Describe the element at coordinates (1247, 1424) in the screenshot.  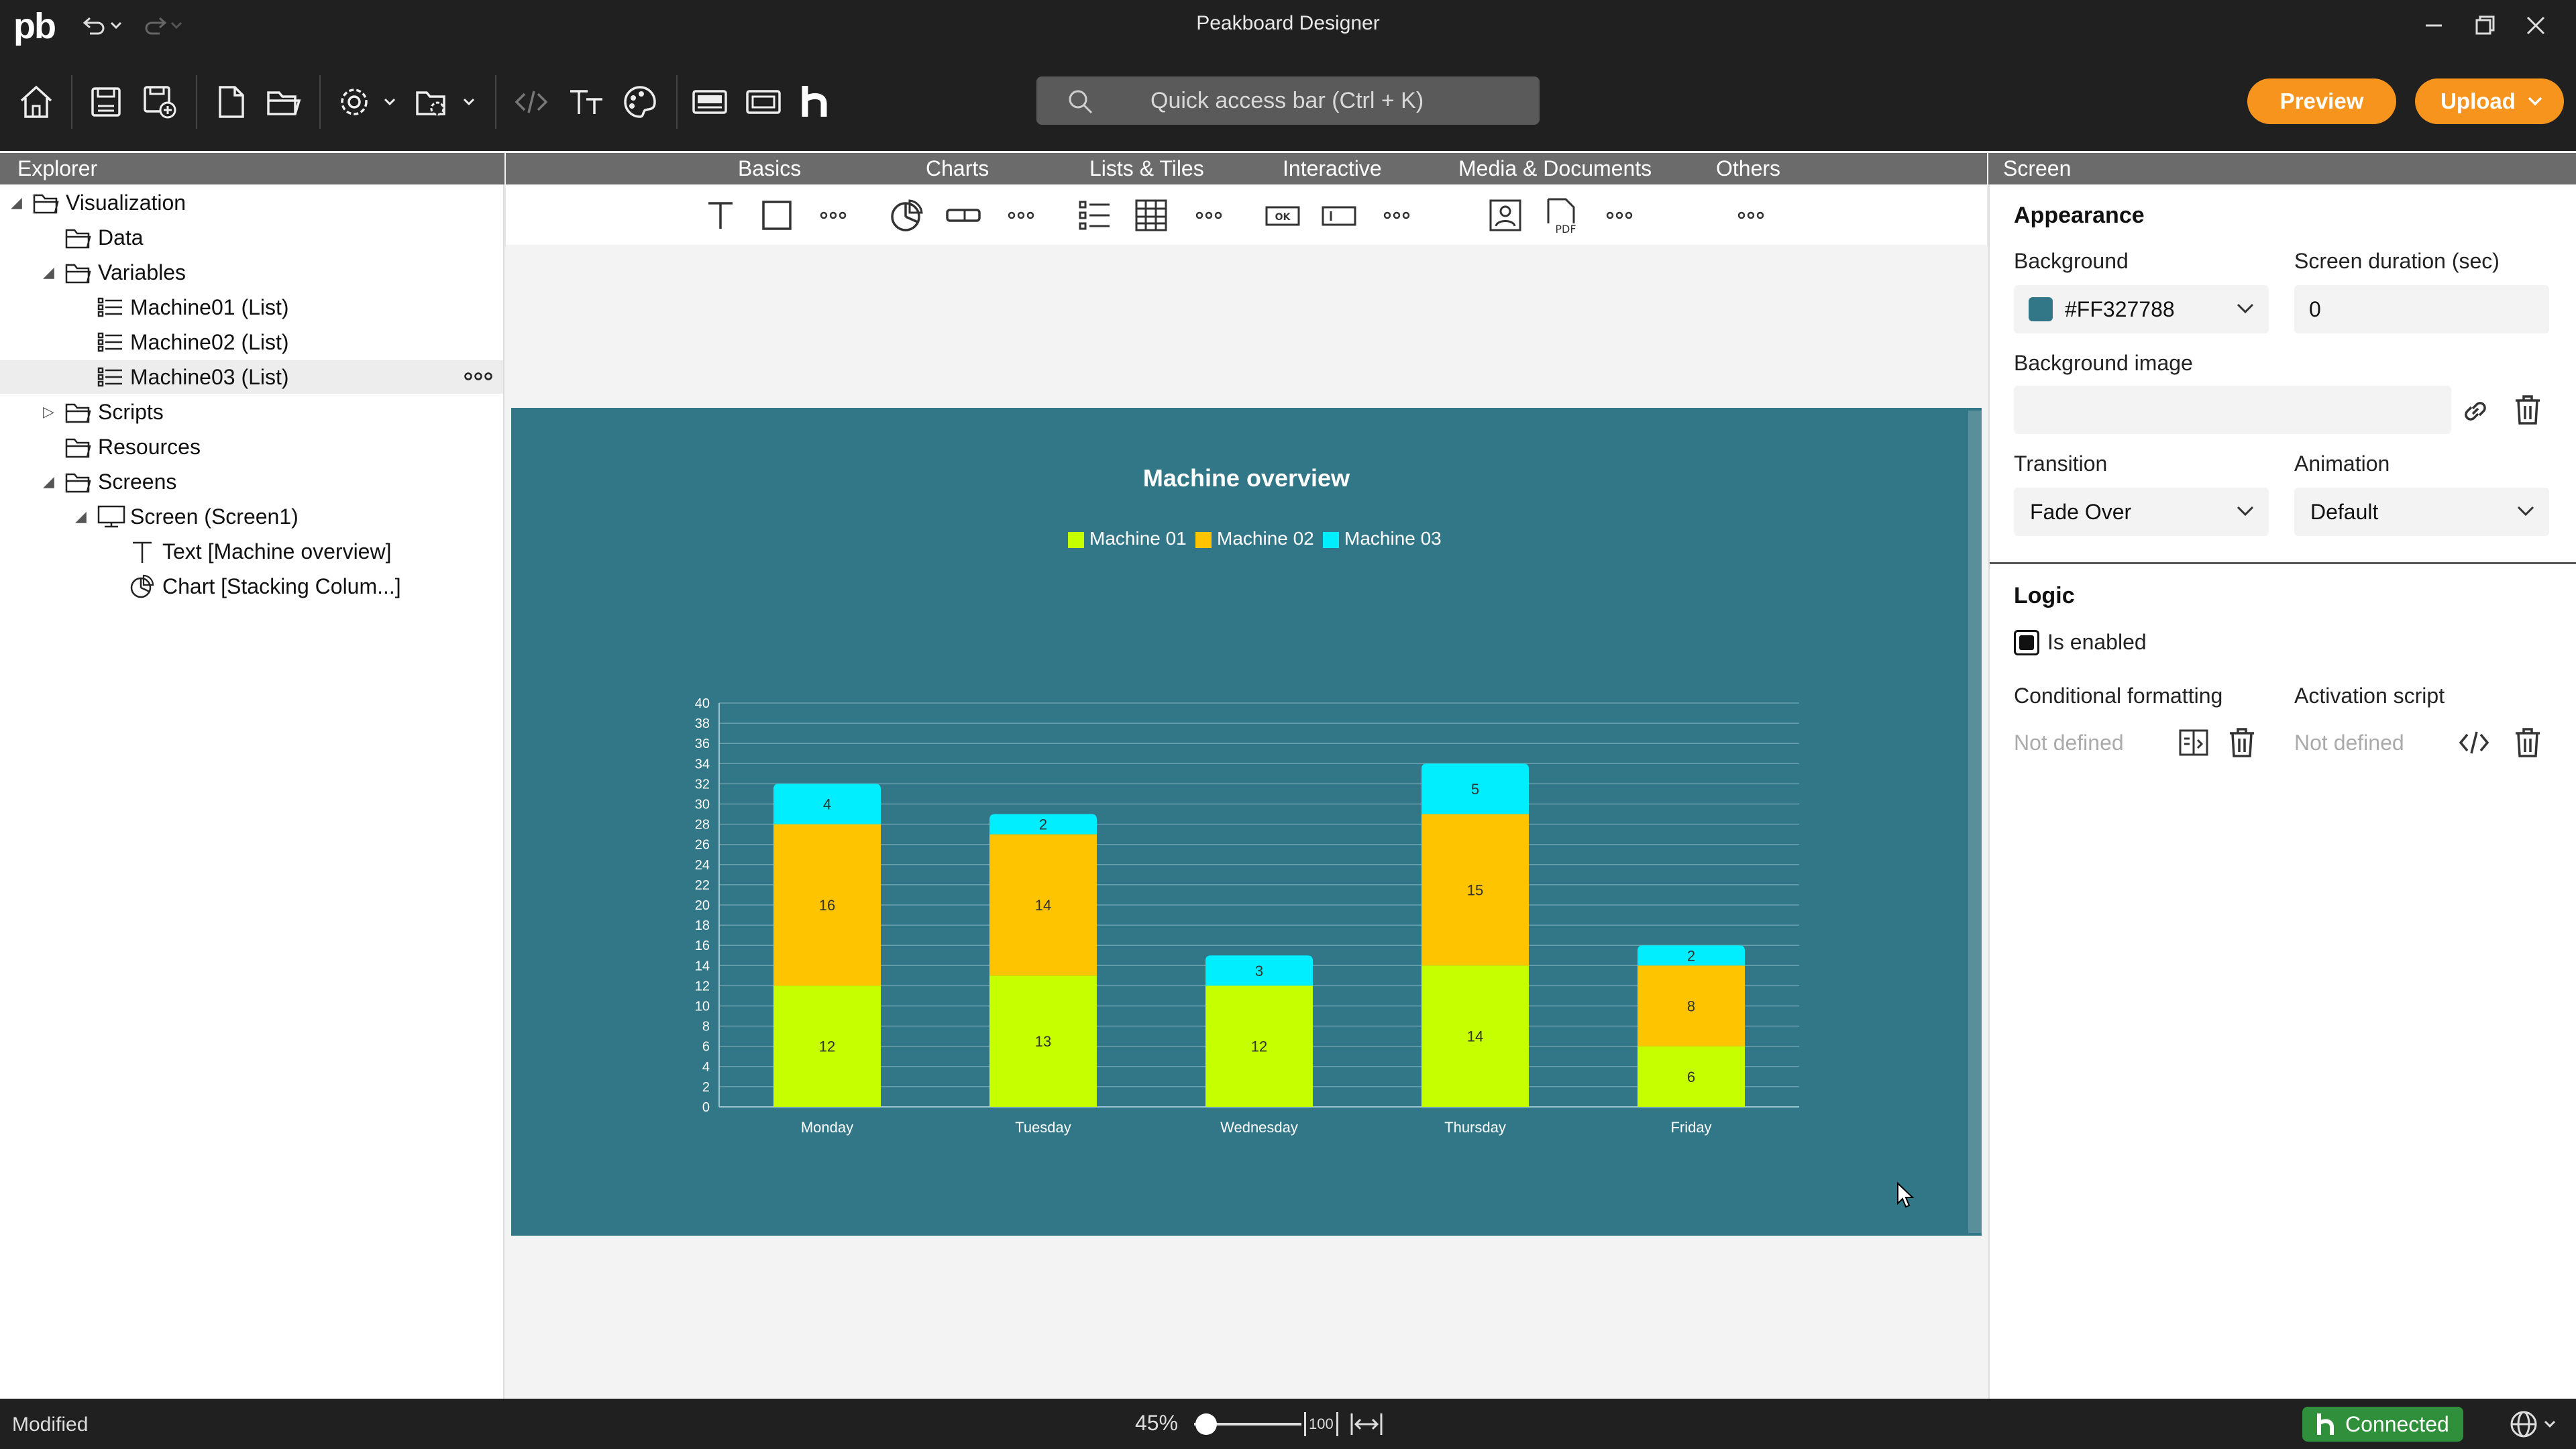
I see `zoom-slider` at that location.